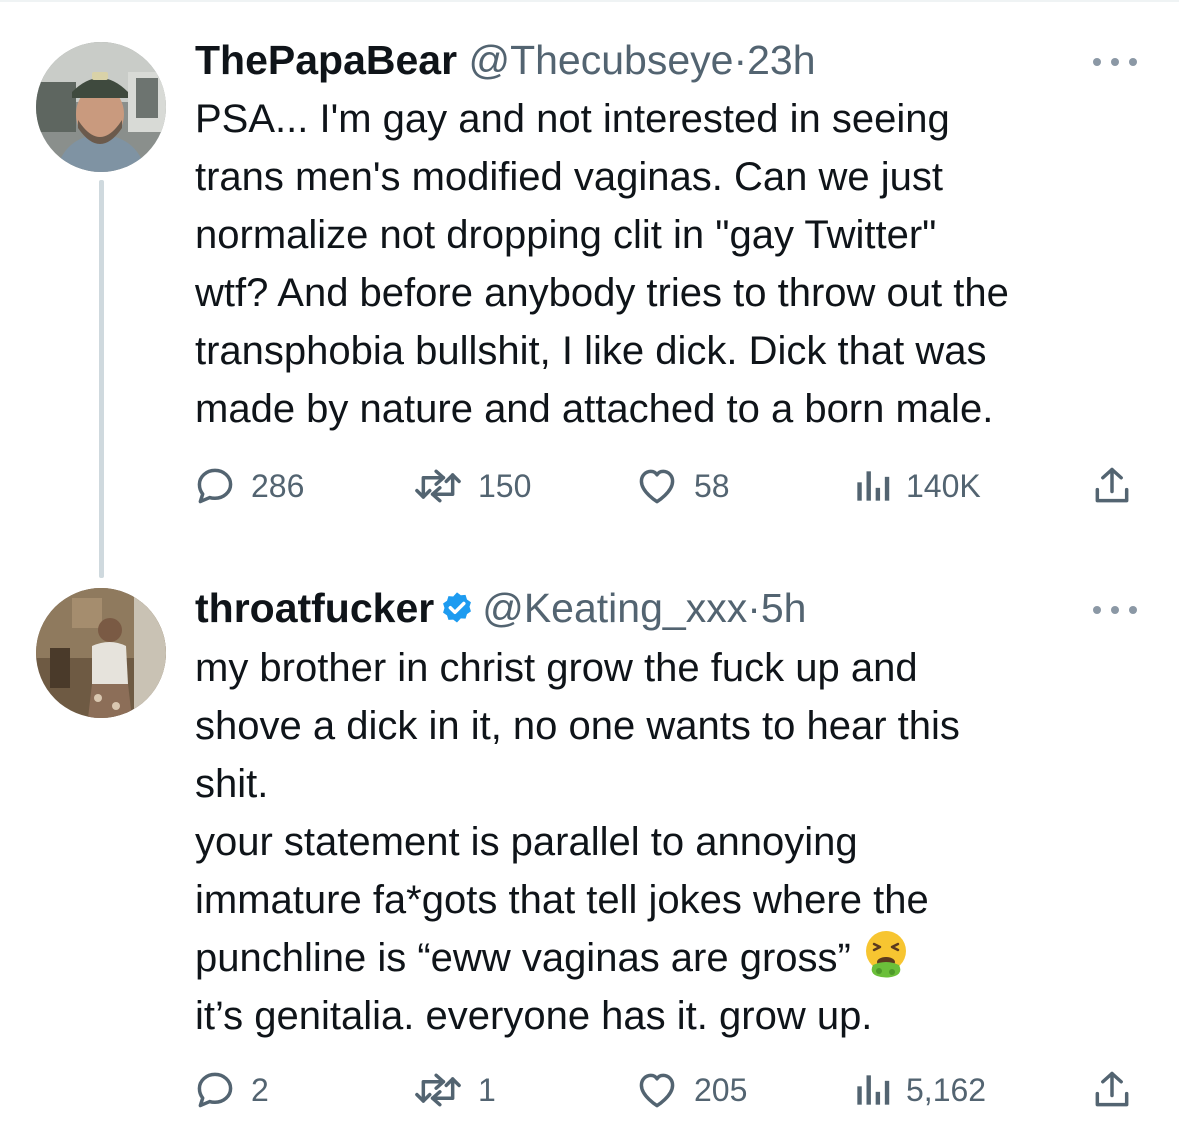 The image size is (1179, 1144). Describe the element at coordinates (600, 60) in the screenshot. I see `user-handle: @Thecubseye` at that location.